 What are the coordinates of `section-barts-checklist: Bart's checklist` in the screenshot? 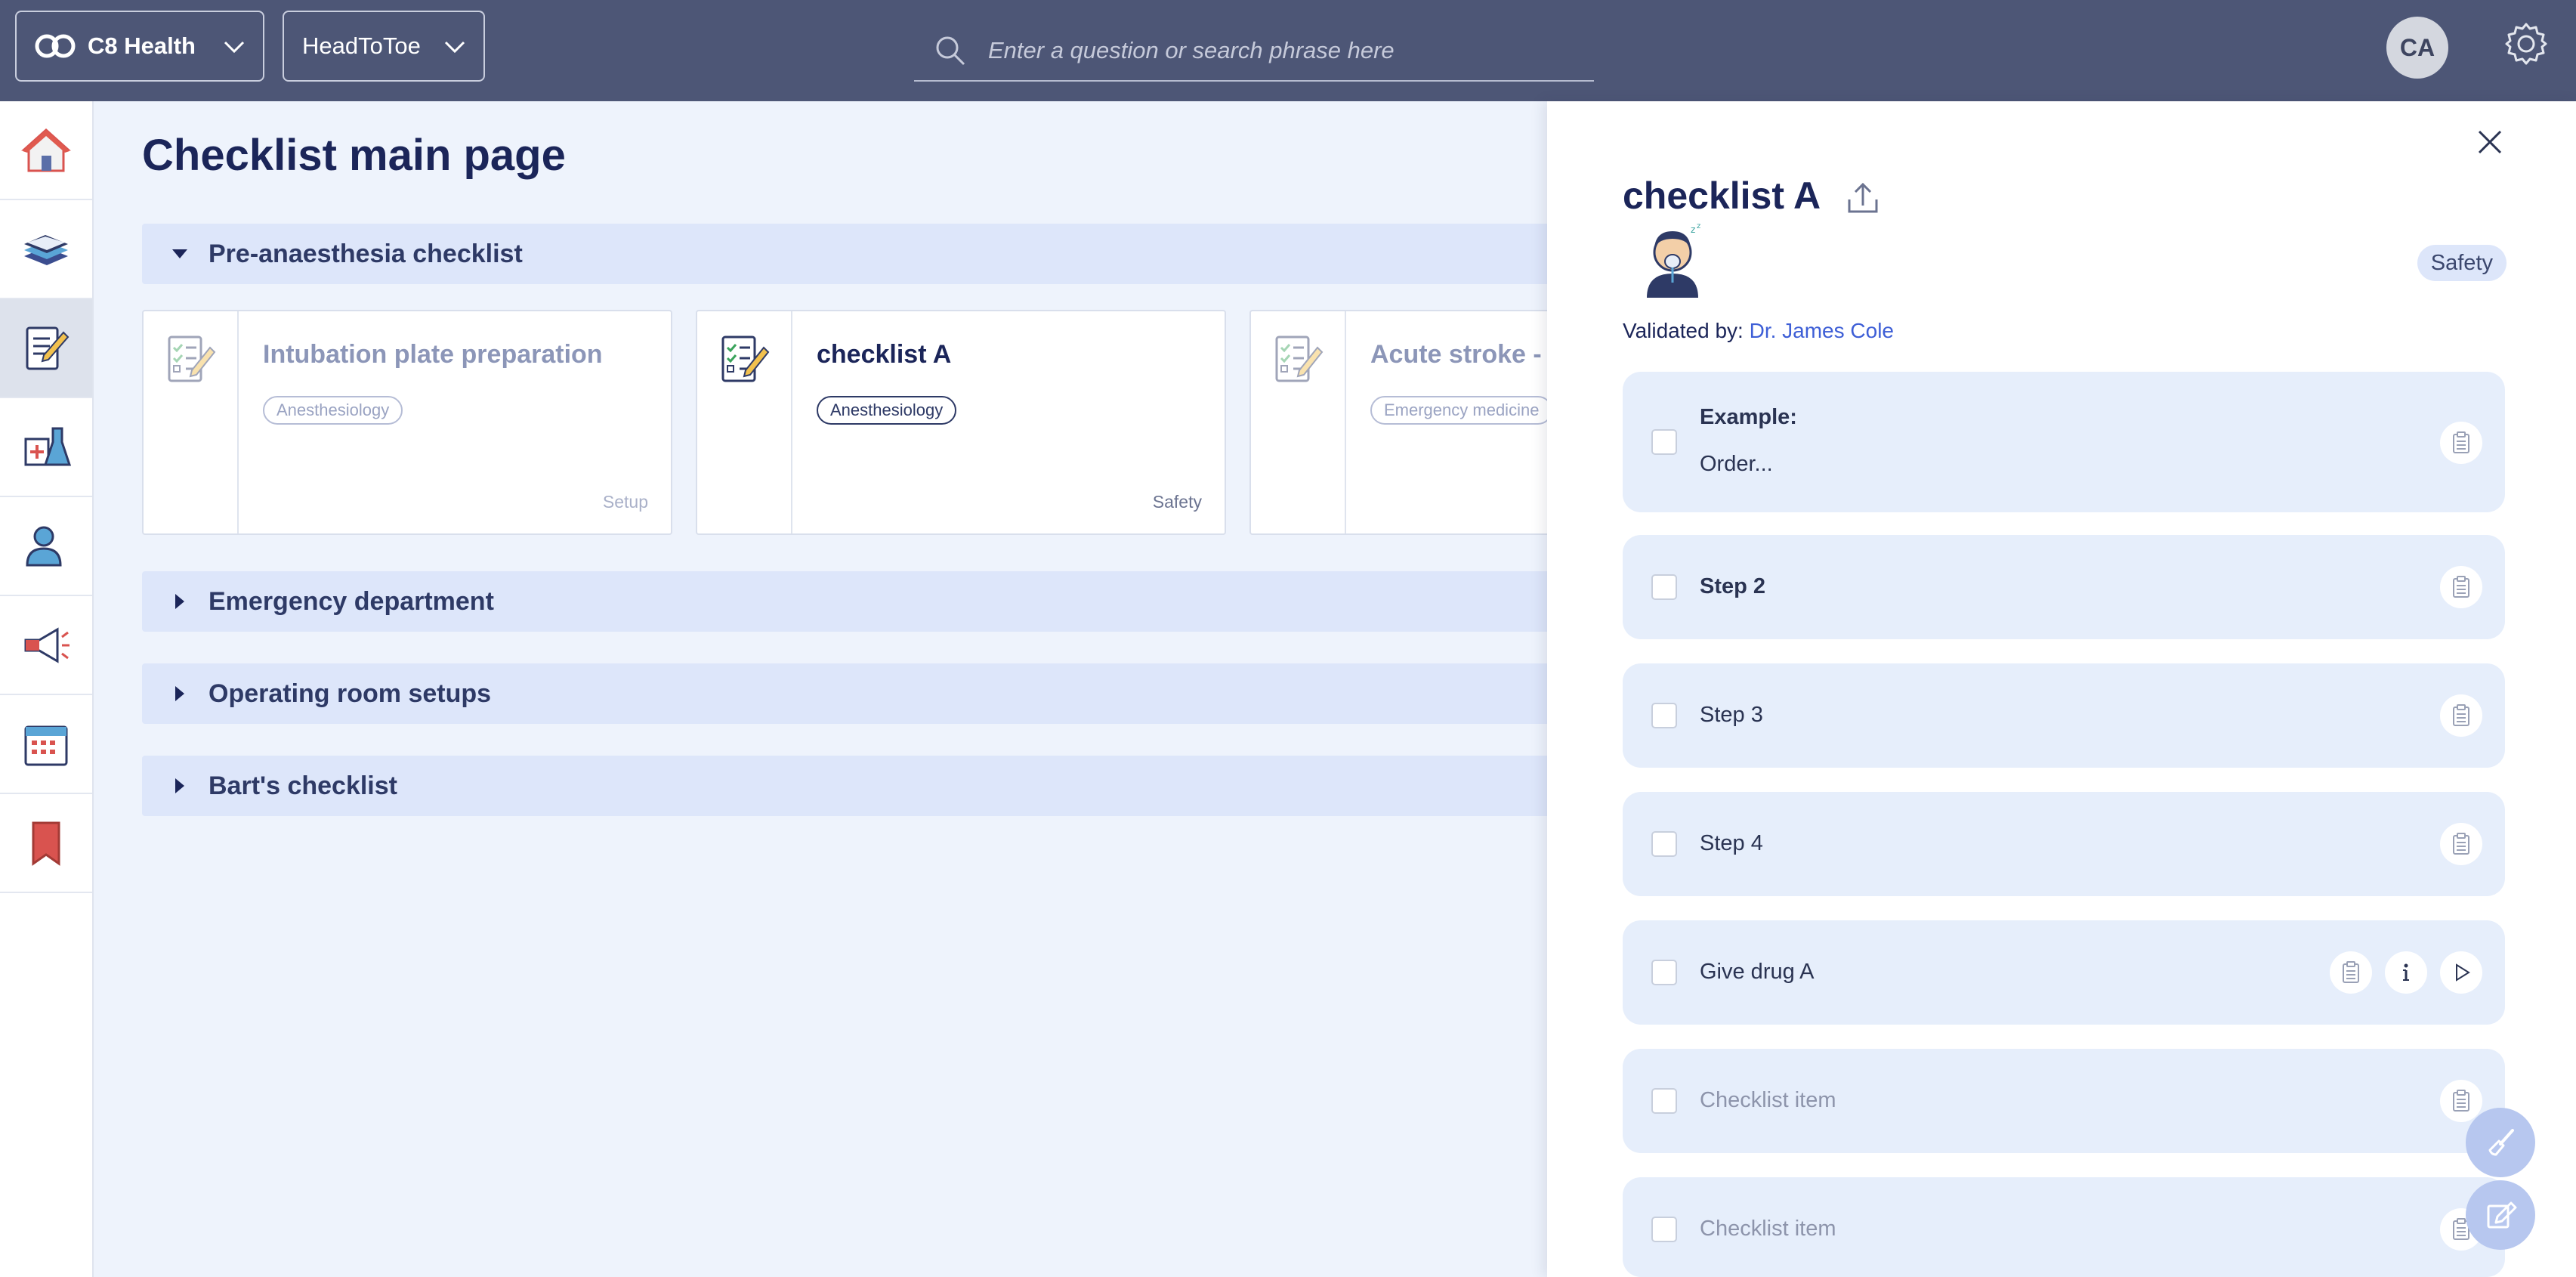 It's located at (859, 786).